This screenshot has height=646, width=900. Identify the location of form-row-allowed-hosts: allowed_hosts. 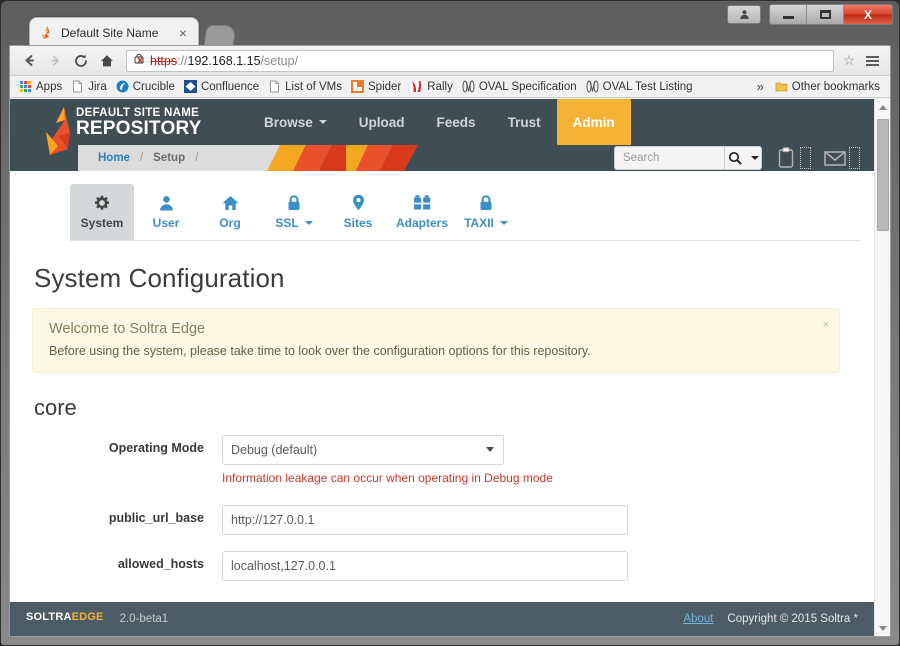
(442, 566).